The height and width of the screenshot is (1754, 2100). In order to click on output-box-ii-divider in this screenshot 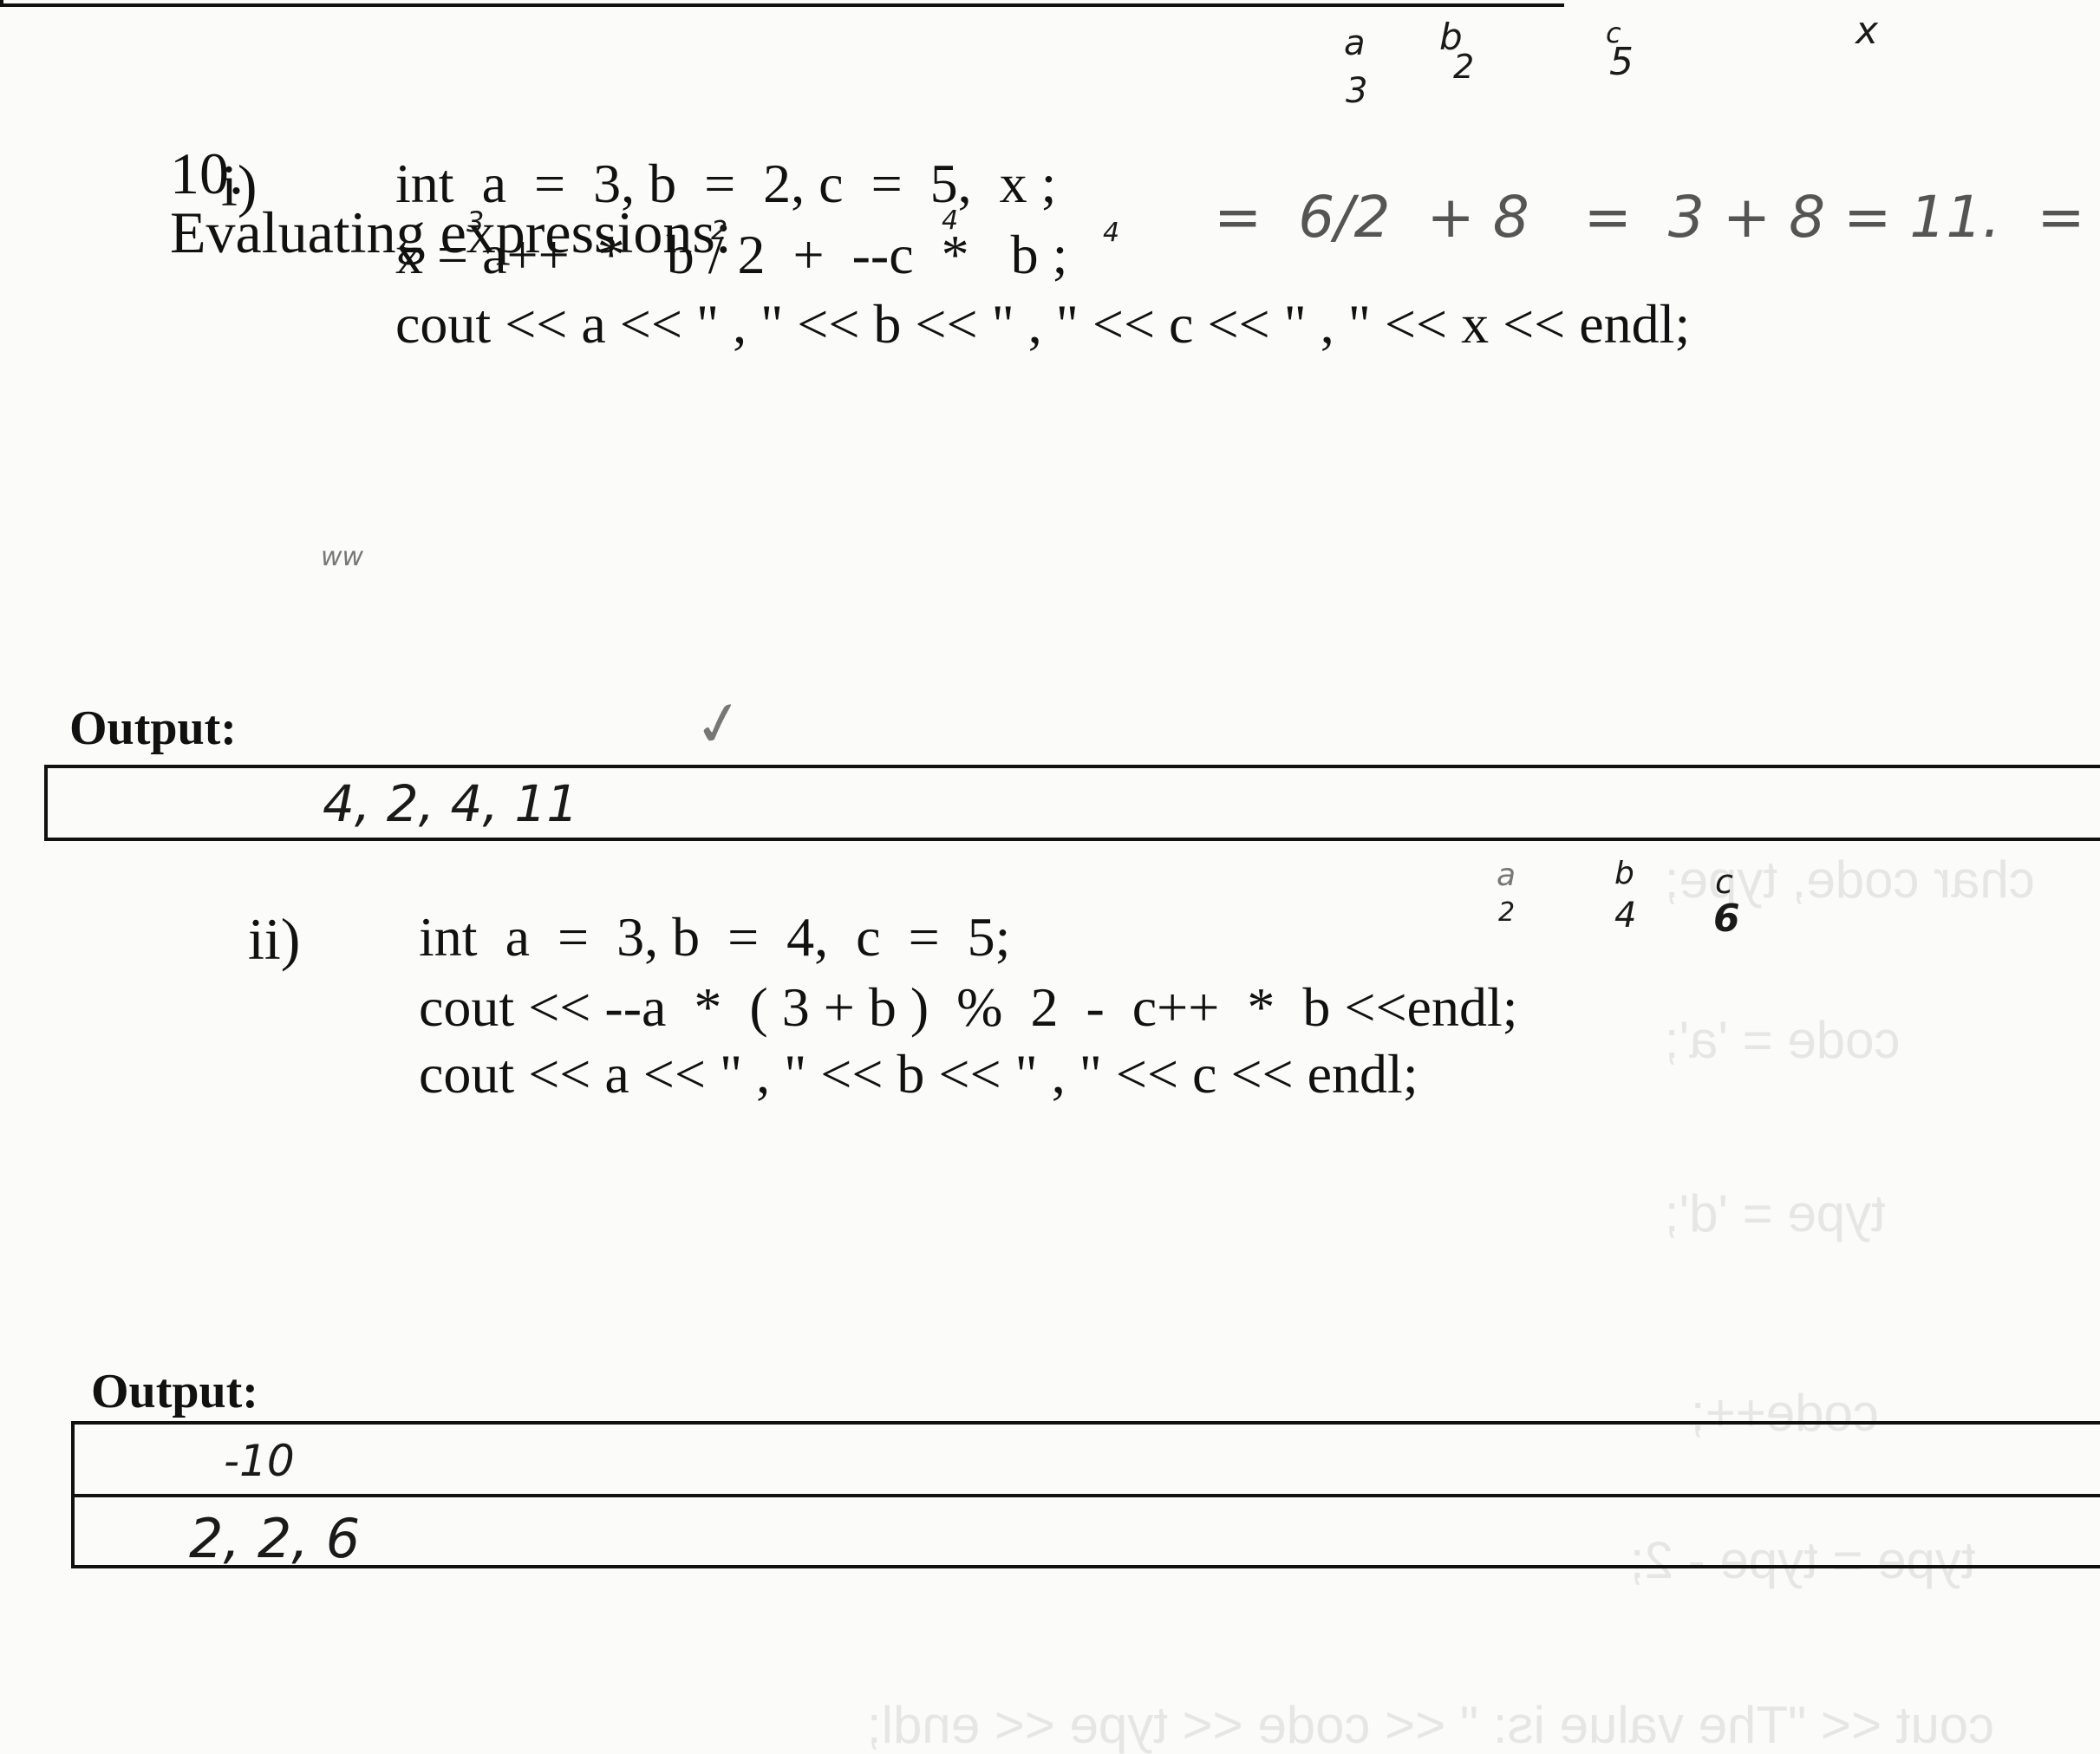, I will do `click(1086, 1495)`.